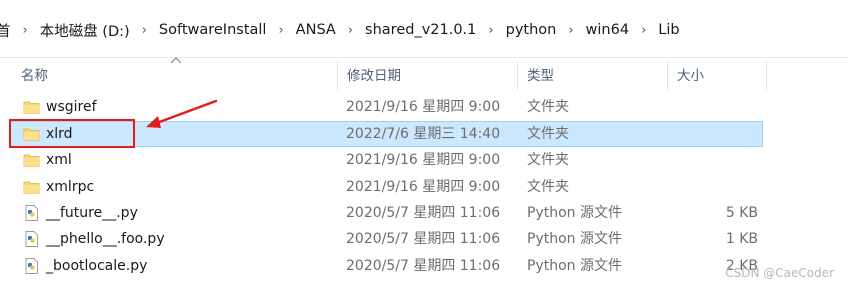 This screenshot has height=286, width=848. I want to click on column-header-size: 大小, so click(690, 76).